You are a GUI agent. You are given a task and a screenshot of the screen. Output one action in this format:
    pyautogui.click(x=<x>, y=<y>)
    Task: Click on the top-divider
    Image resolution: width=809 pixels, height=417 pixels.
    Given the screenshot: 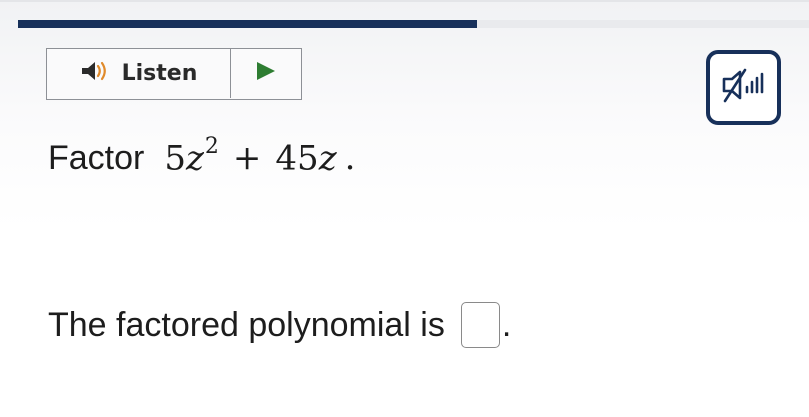 What is the action you would take?
    pyautogui.click(x=404, y=1)
    